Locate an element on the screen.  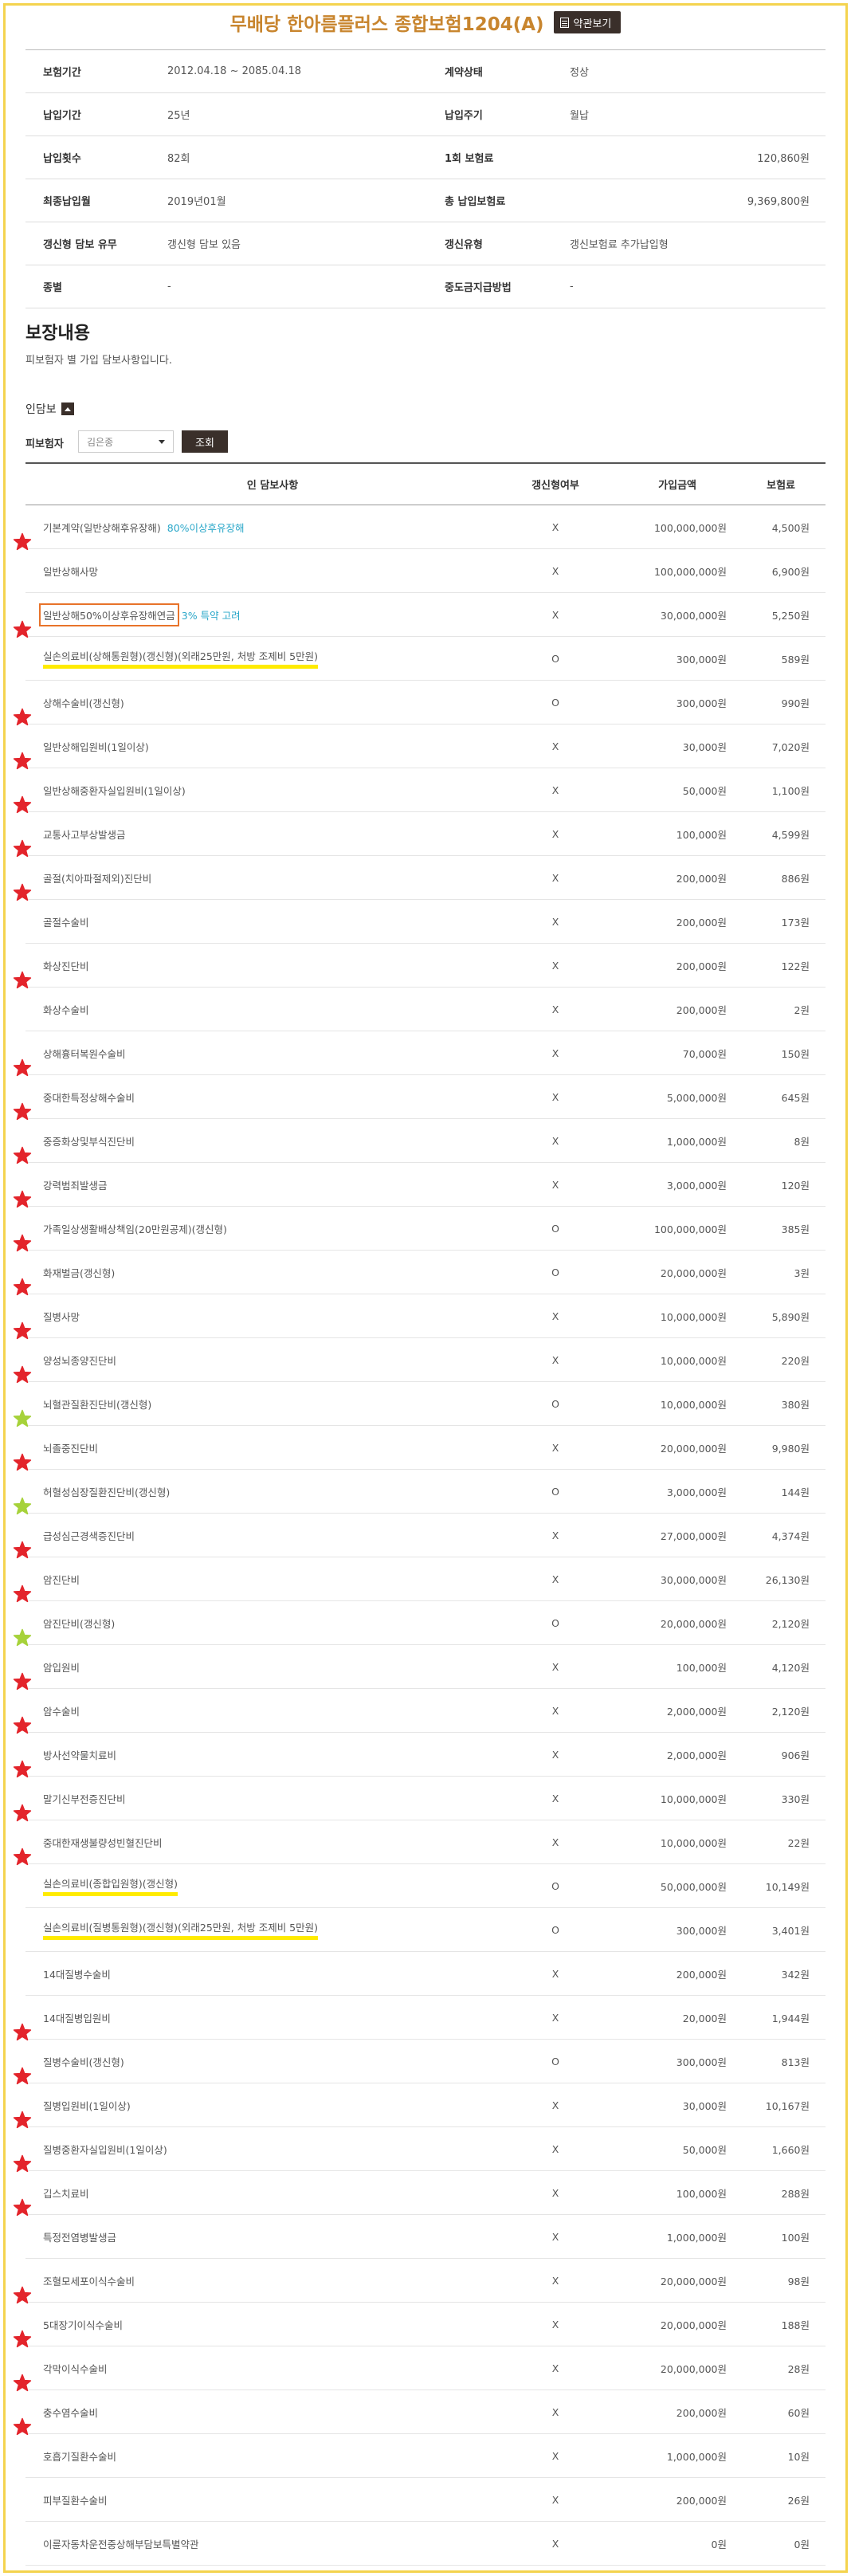
table-row: 질병수술비(갱신형) O 300,000원 813원 is located at coordinates (419, 2062).